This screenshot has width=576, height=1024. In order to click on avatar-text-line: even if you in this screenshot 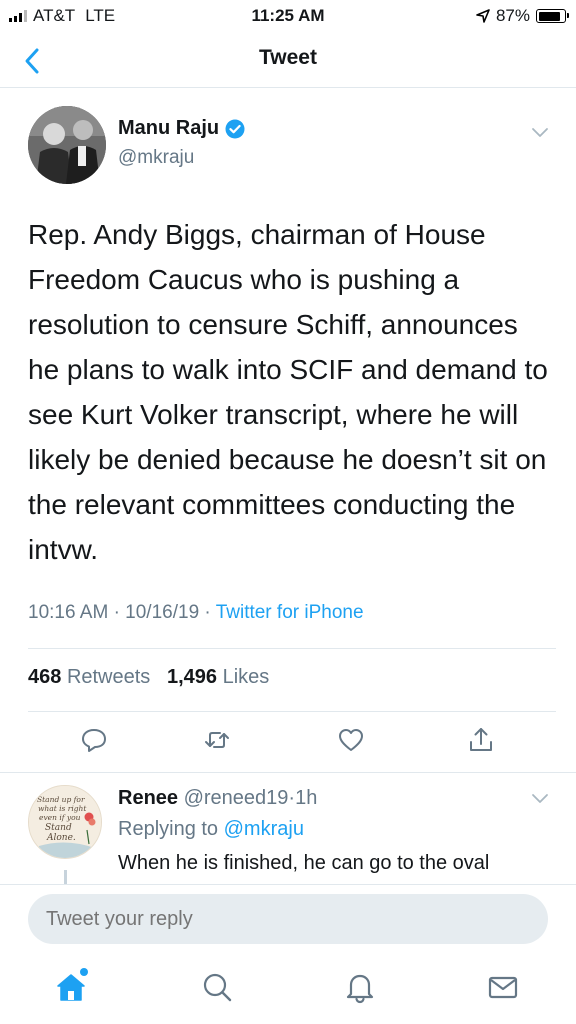, I will do `click(60, 817)`.